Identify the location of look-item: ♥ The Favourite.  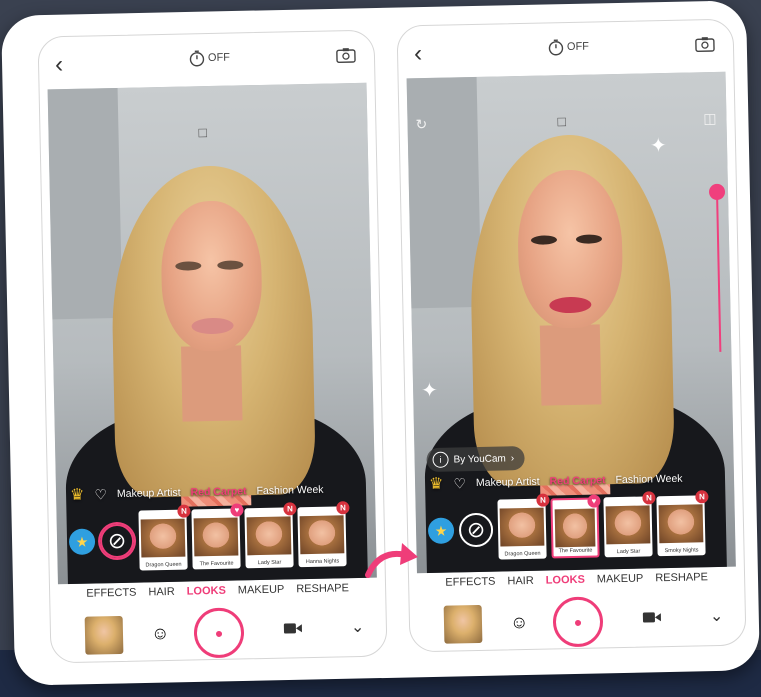
(217, 536).